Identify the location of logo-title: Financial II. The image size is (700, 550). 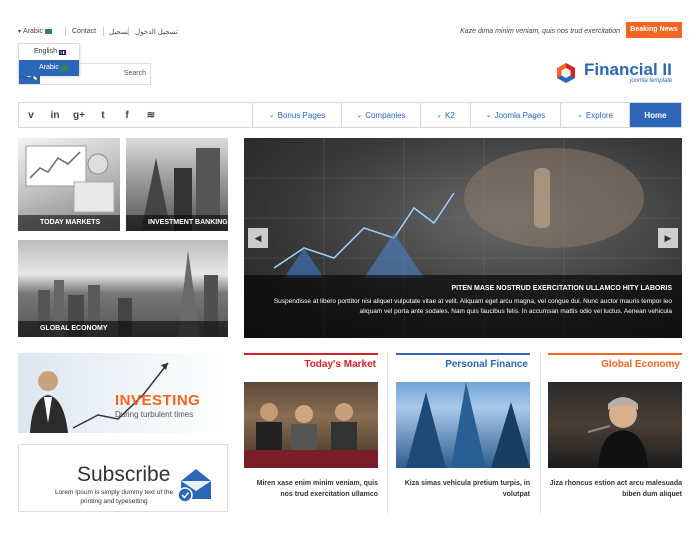
(628, 69).